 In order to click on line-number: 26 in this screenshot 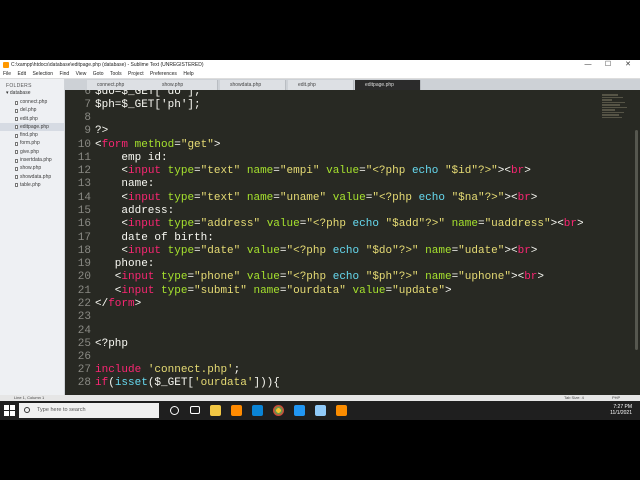, I will do `click(84, 357)`.